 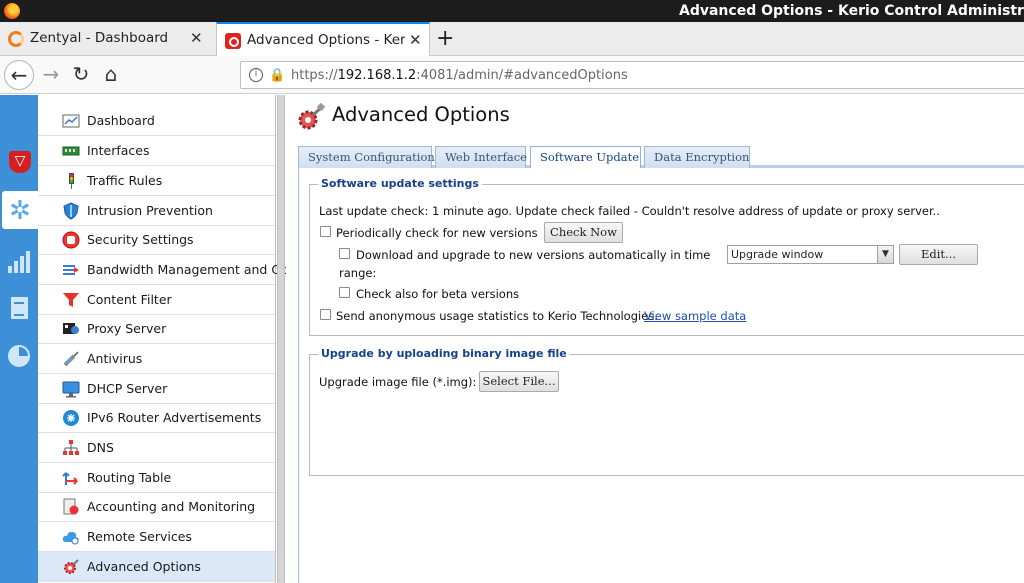 I want to click on menu-item-antivirus: Antivirus, so click(x=156, y=359).